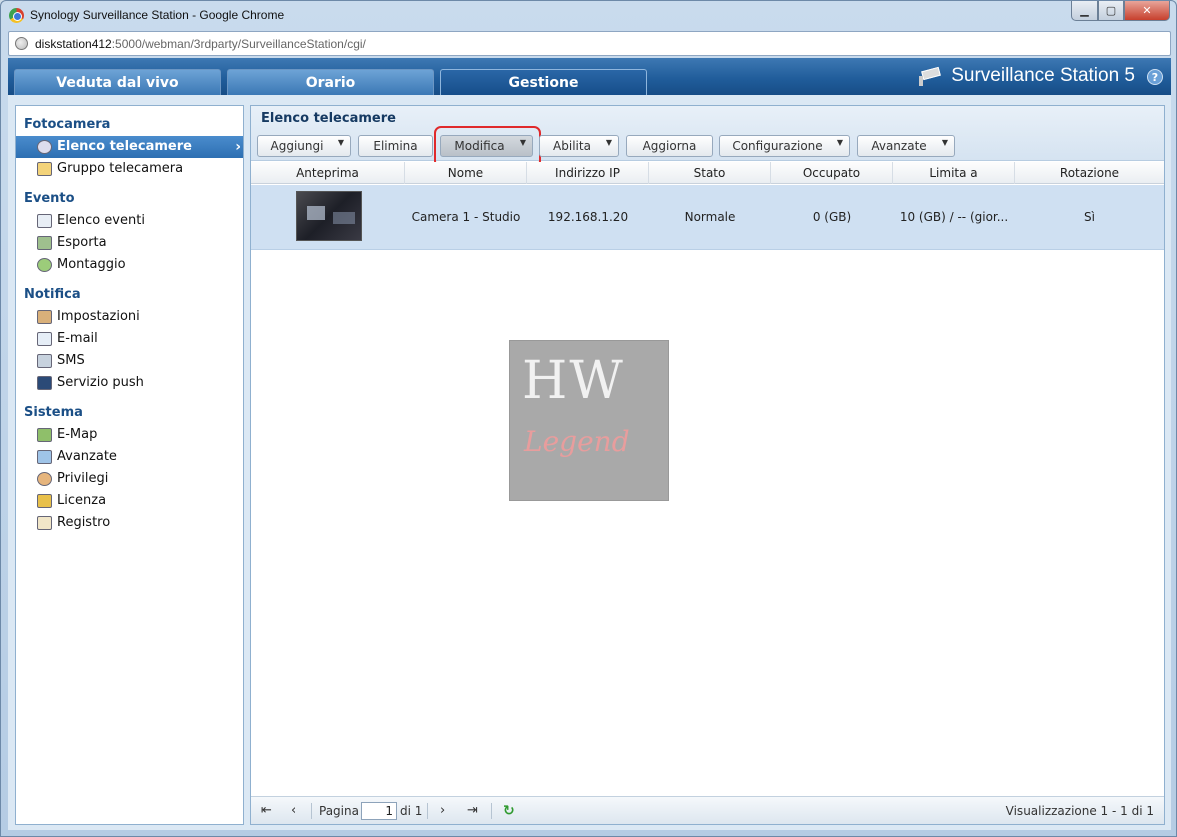 This screenshot has height=837, width=1177. What do you see at coordinates (129, 435) in the screenshot?
I see `sidebar-item-e-map: E-Map` at bounding box center [129, 435].